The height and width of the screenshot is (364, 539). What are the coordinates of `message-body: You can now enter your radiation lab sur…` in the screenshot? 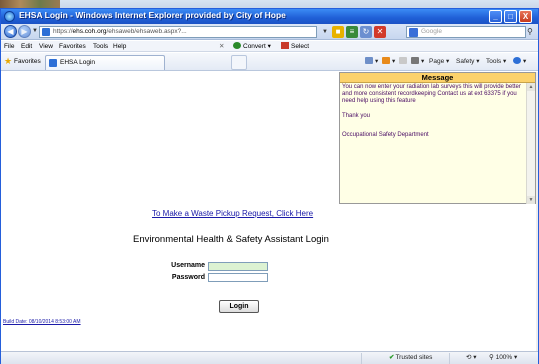 It's located at (432, 115).